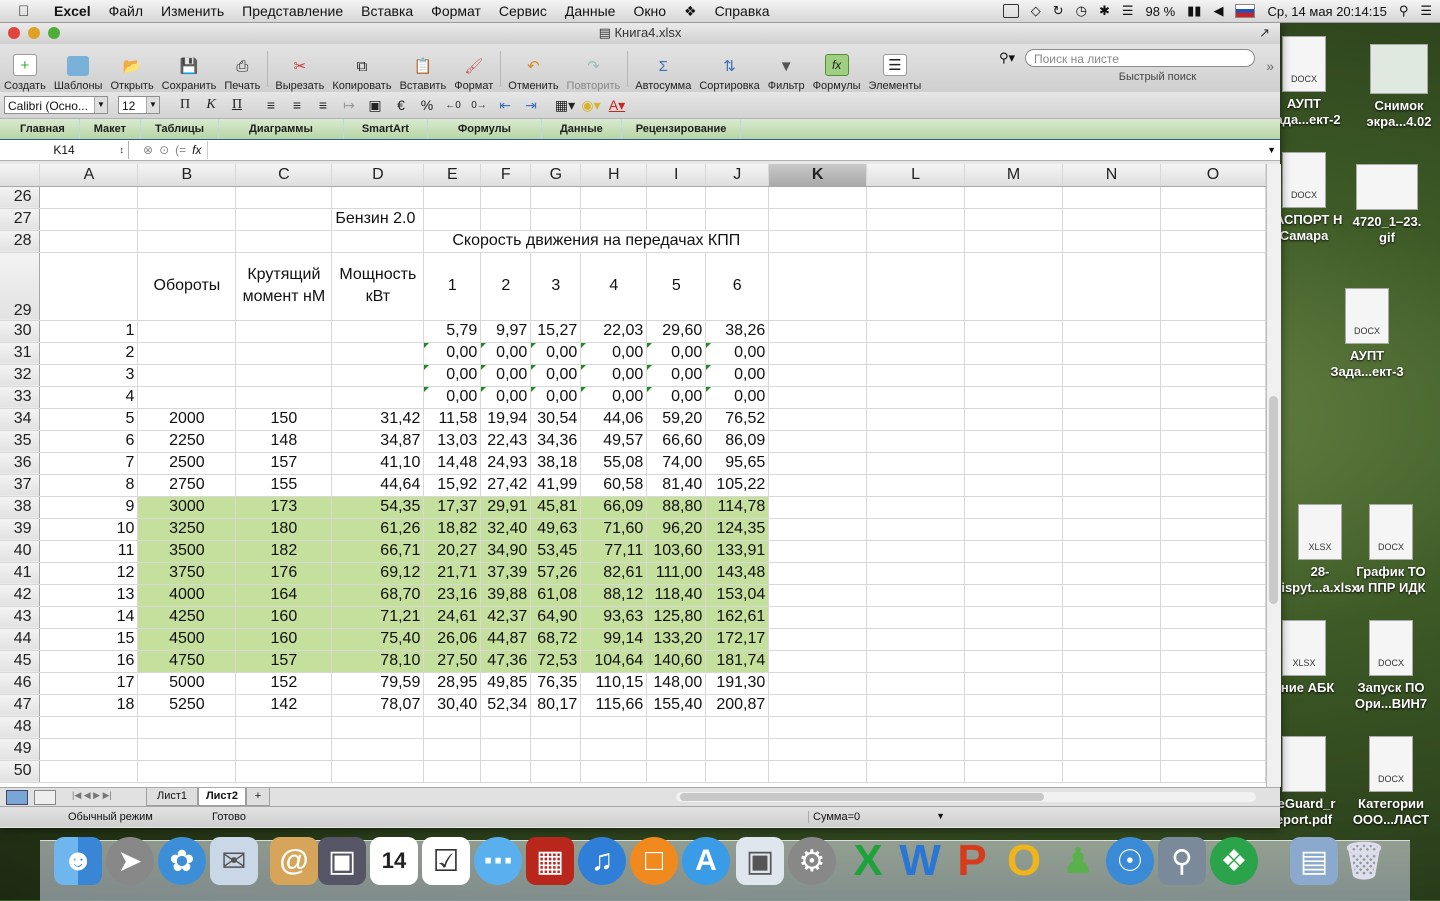 This screenshot has height=901, width=1440. Describe the element at coordinates (737, 507) in the screenshot. I see `cell: 114,78` at that location.